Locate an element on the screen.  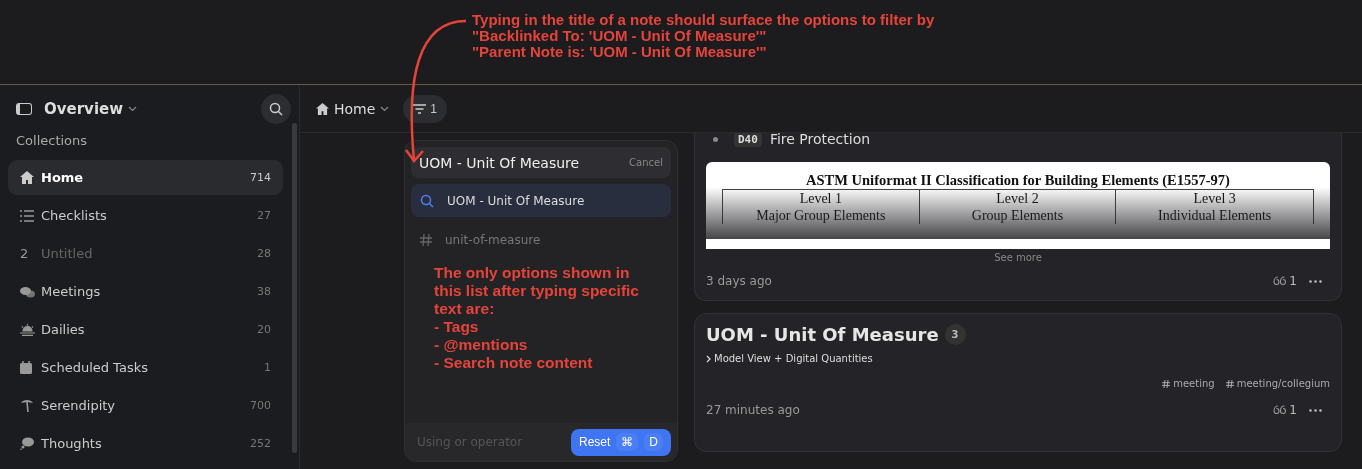
sidebar-item: Home 714 is located at coordinates (145, 177).